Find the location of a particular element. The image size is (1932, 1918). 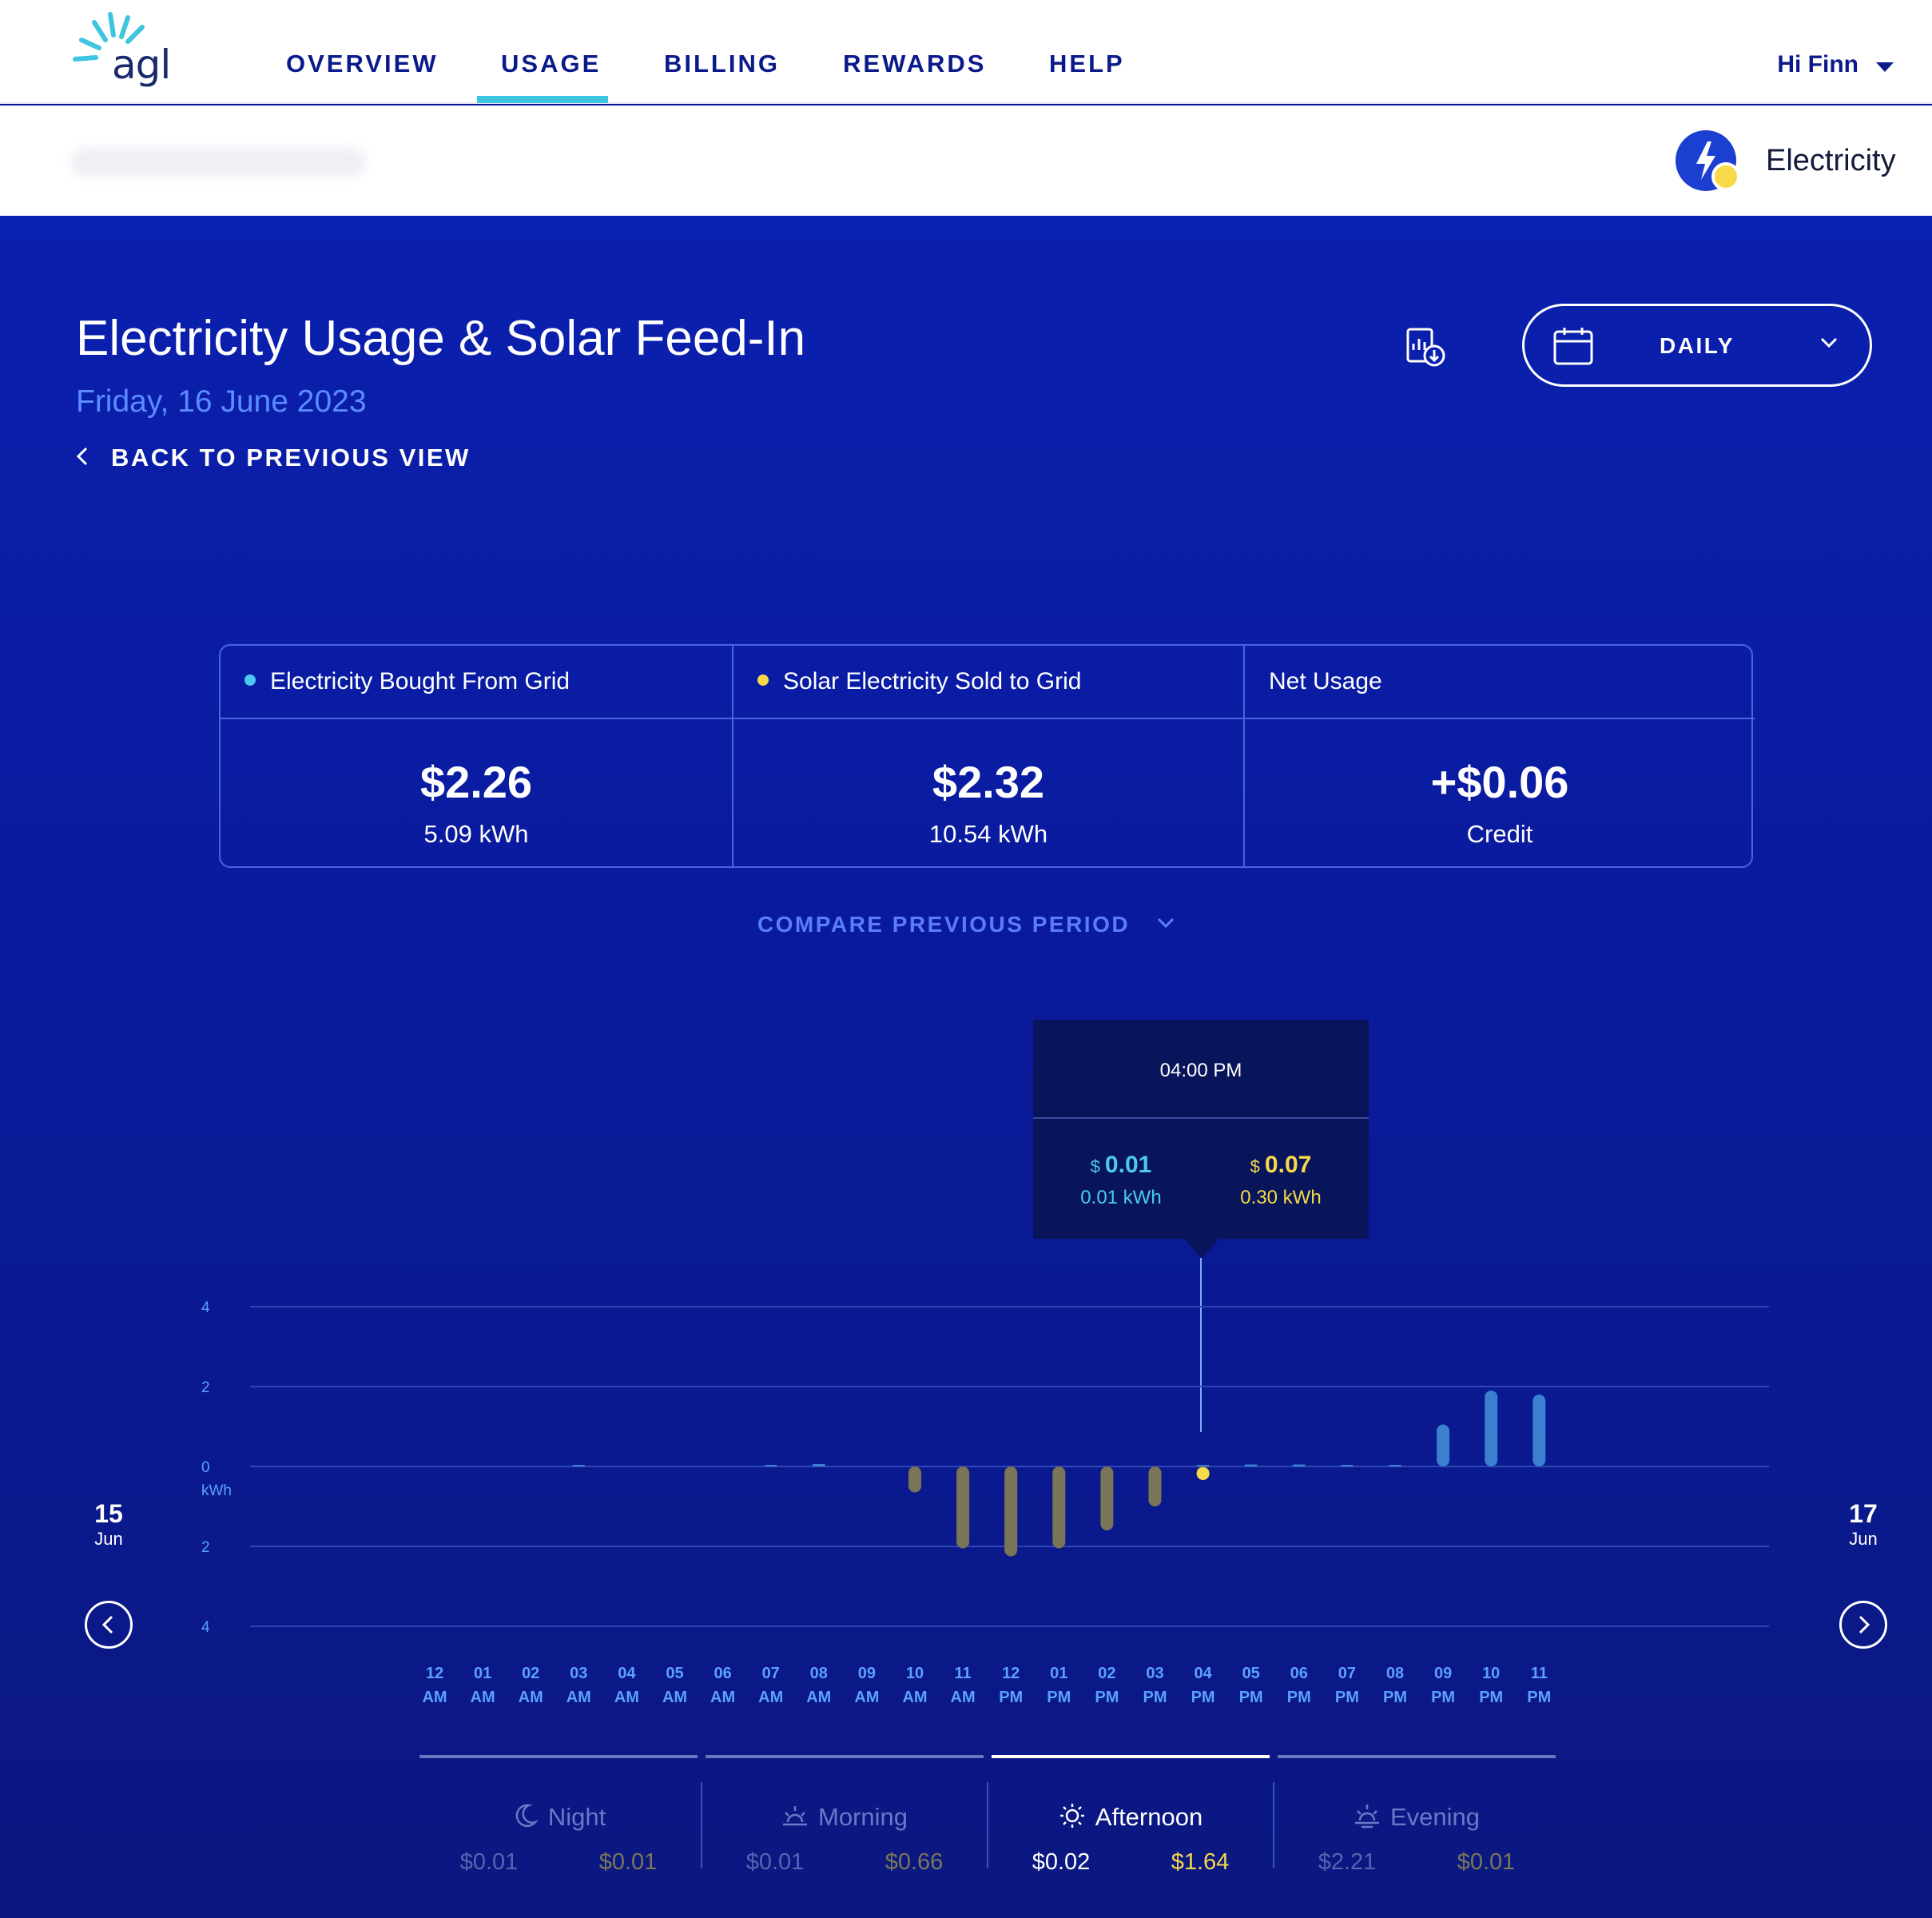

compare-label: COMPARE PREVIOUS PERIOD is located at coordinates (944, 925).